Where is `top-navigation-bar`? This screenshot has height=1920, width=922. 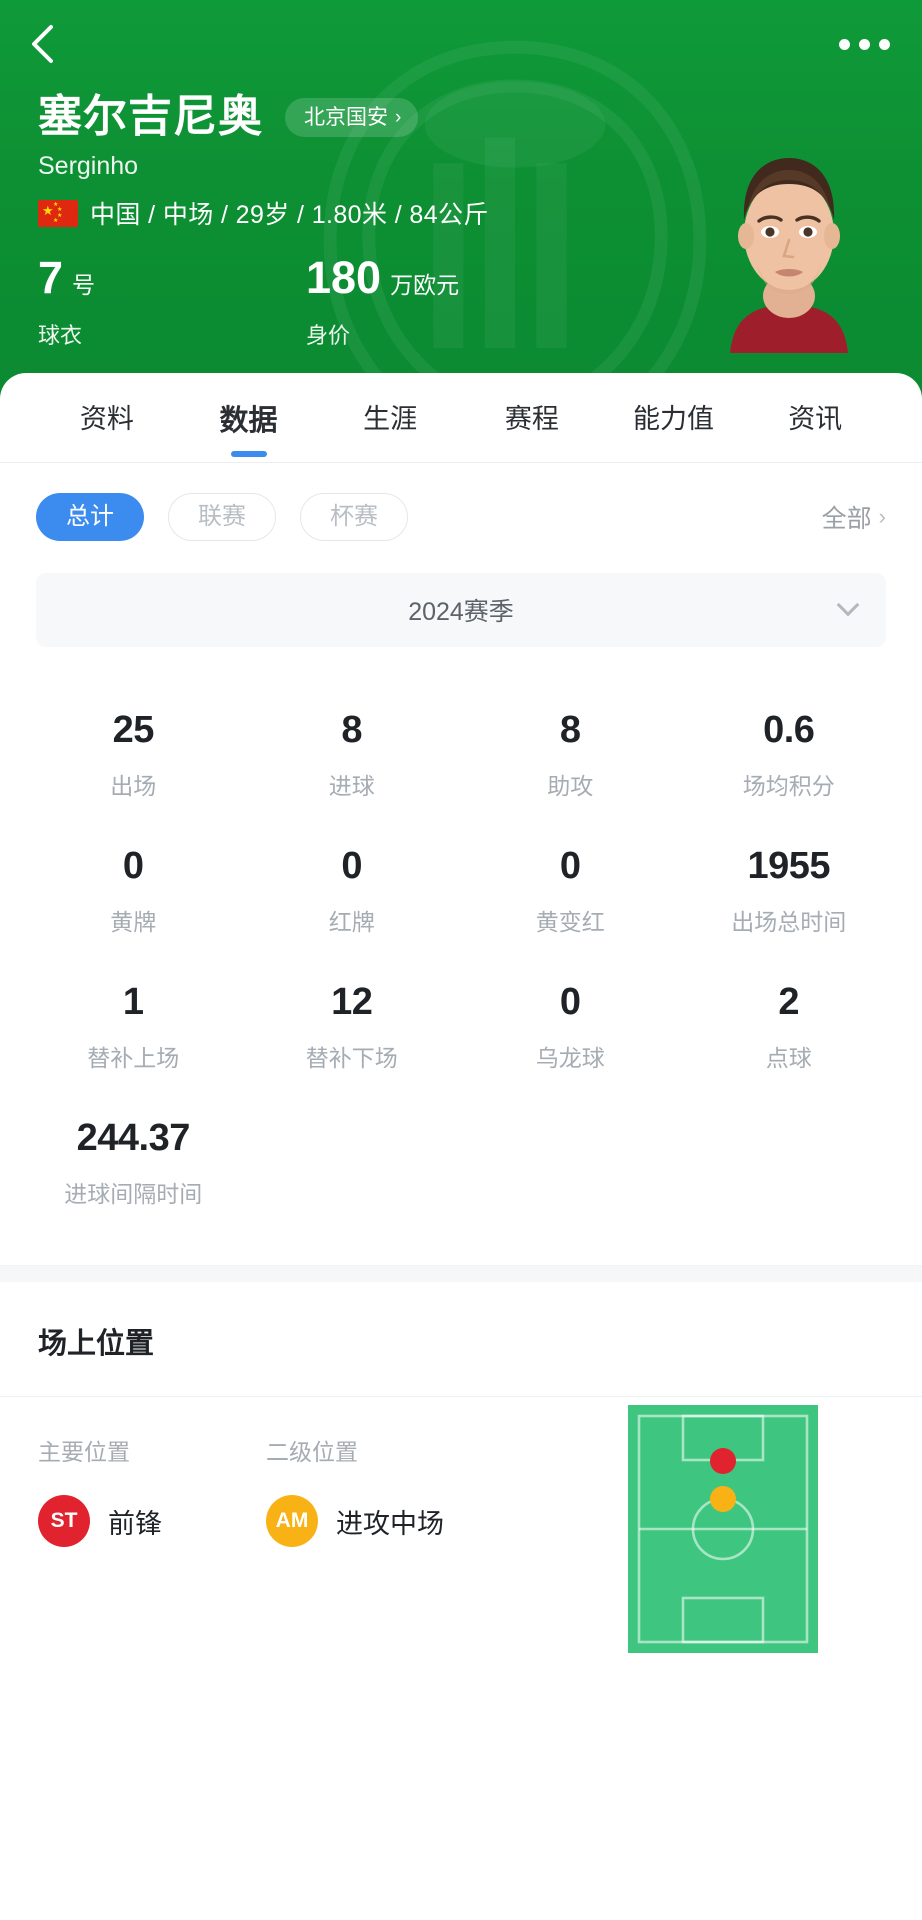 top-navigation-bar is located at coordinates (461, 44).